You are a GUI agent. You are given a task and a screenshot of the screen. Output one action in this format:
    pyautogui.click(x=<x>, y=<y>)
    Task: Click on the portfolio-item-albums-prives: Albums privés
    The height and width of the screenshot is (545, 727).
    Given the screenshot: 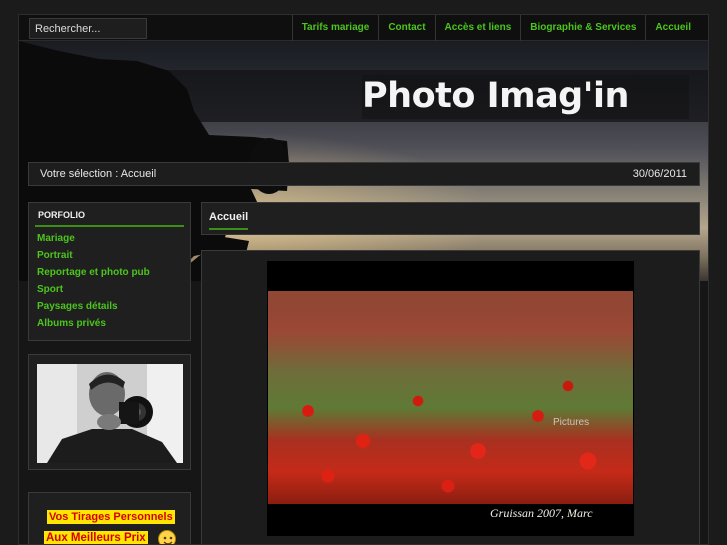 What is the action you would take?
    pyautogui.click(x=109, y=323)
    